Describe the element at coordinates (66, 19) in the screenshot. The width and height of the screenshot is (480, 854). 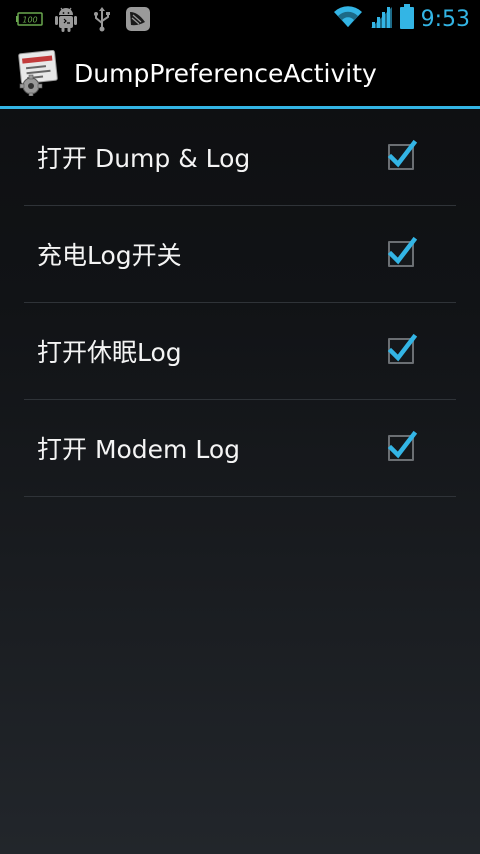
I see `android-debug-icon` at that location.